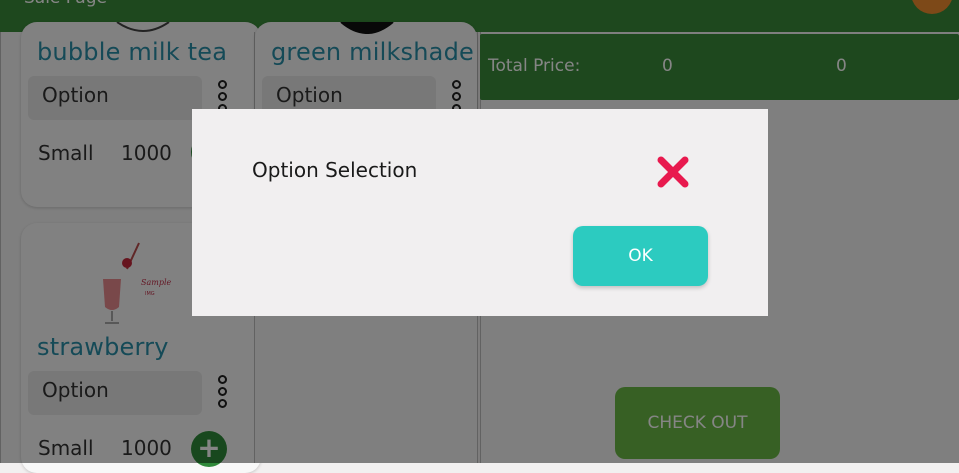 This screenshot has height=473, width=959. What do you see at coordinates (673, 172) in the screenshot?
I see `close-icon` at bounding box center [673, 172].